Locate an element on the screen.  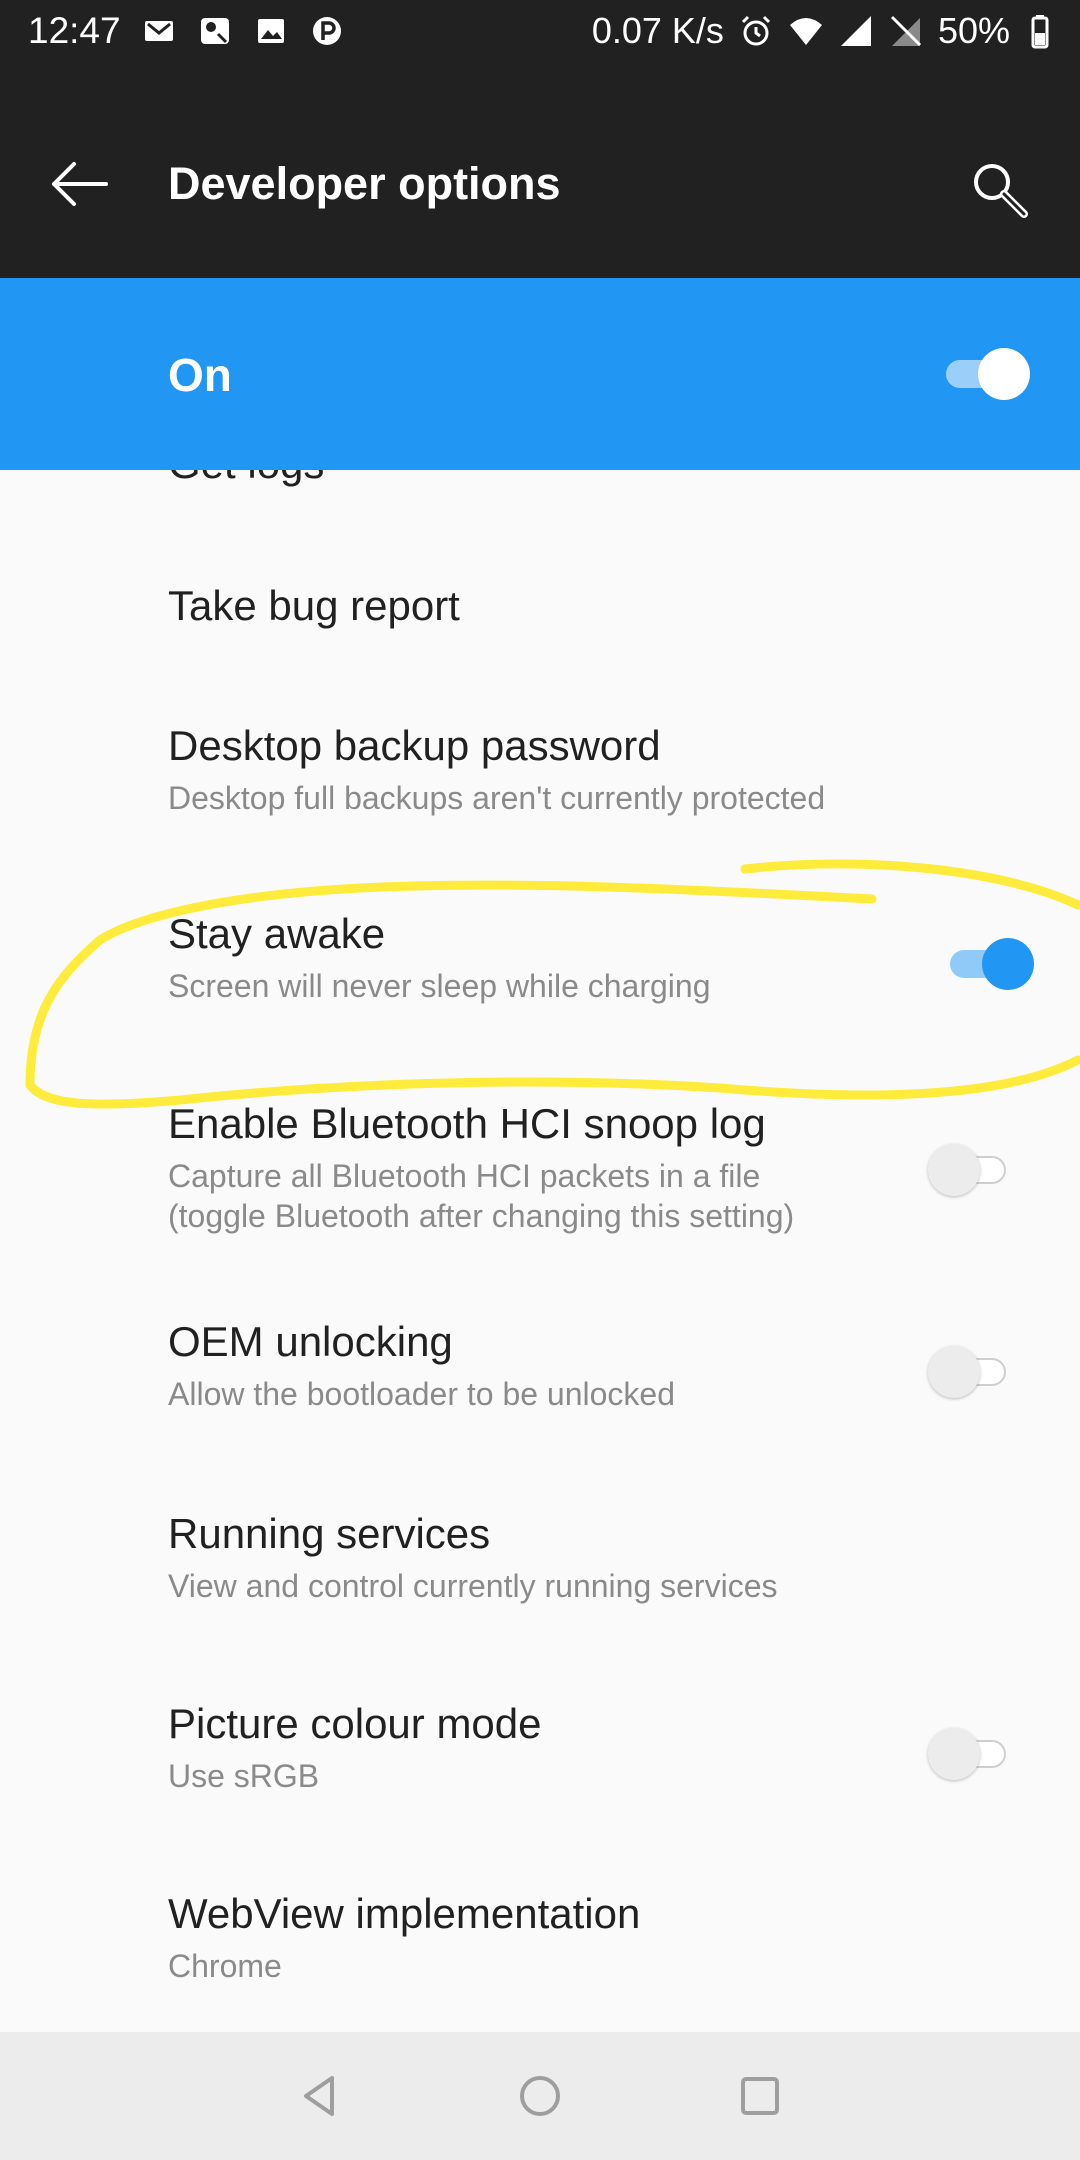
search-button is located at coordinates (1000, 192).